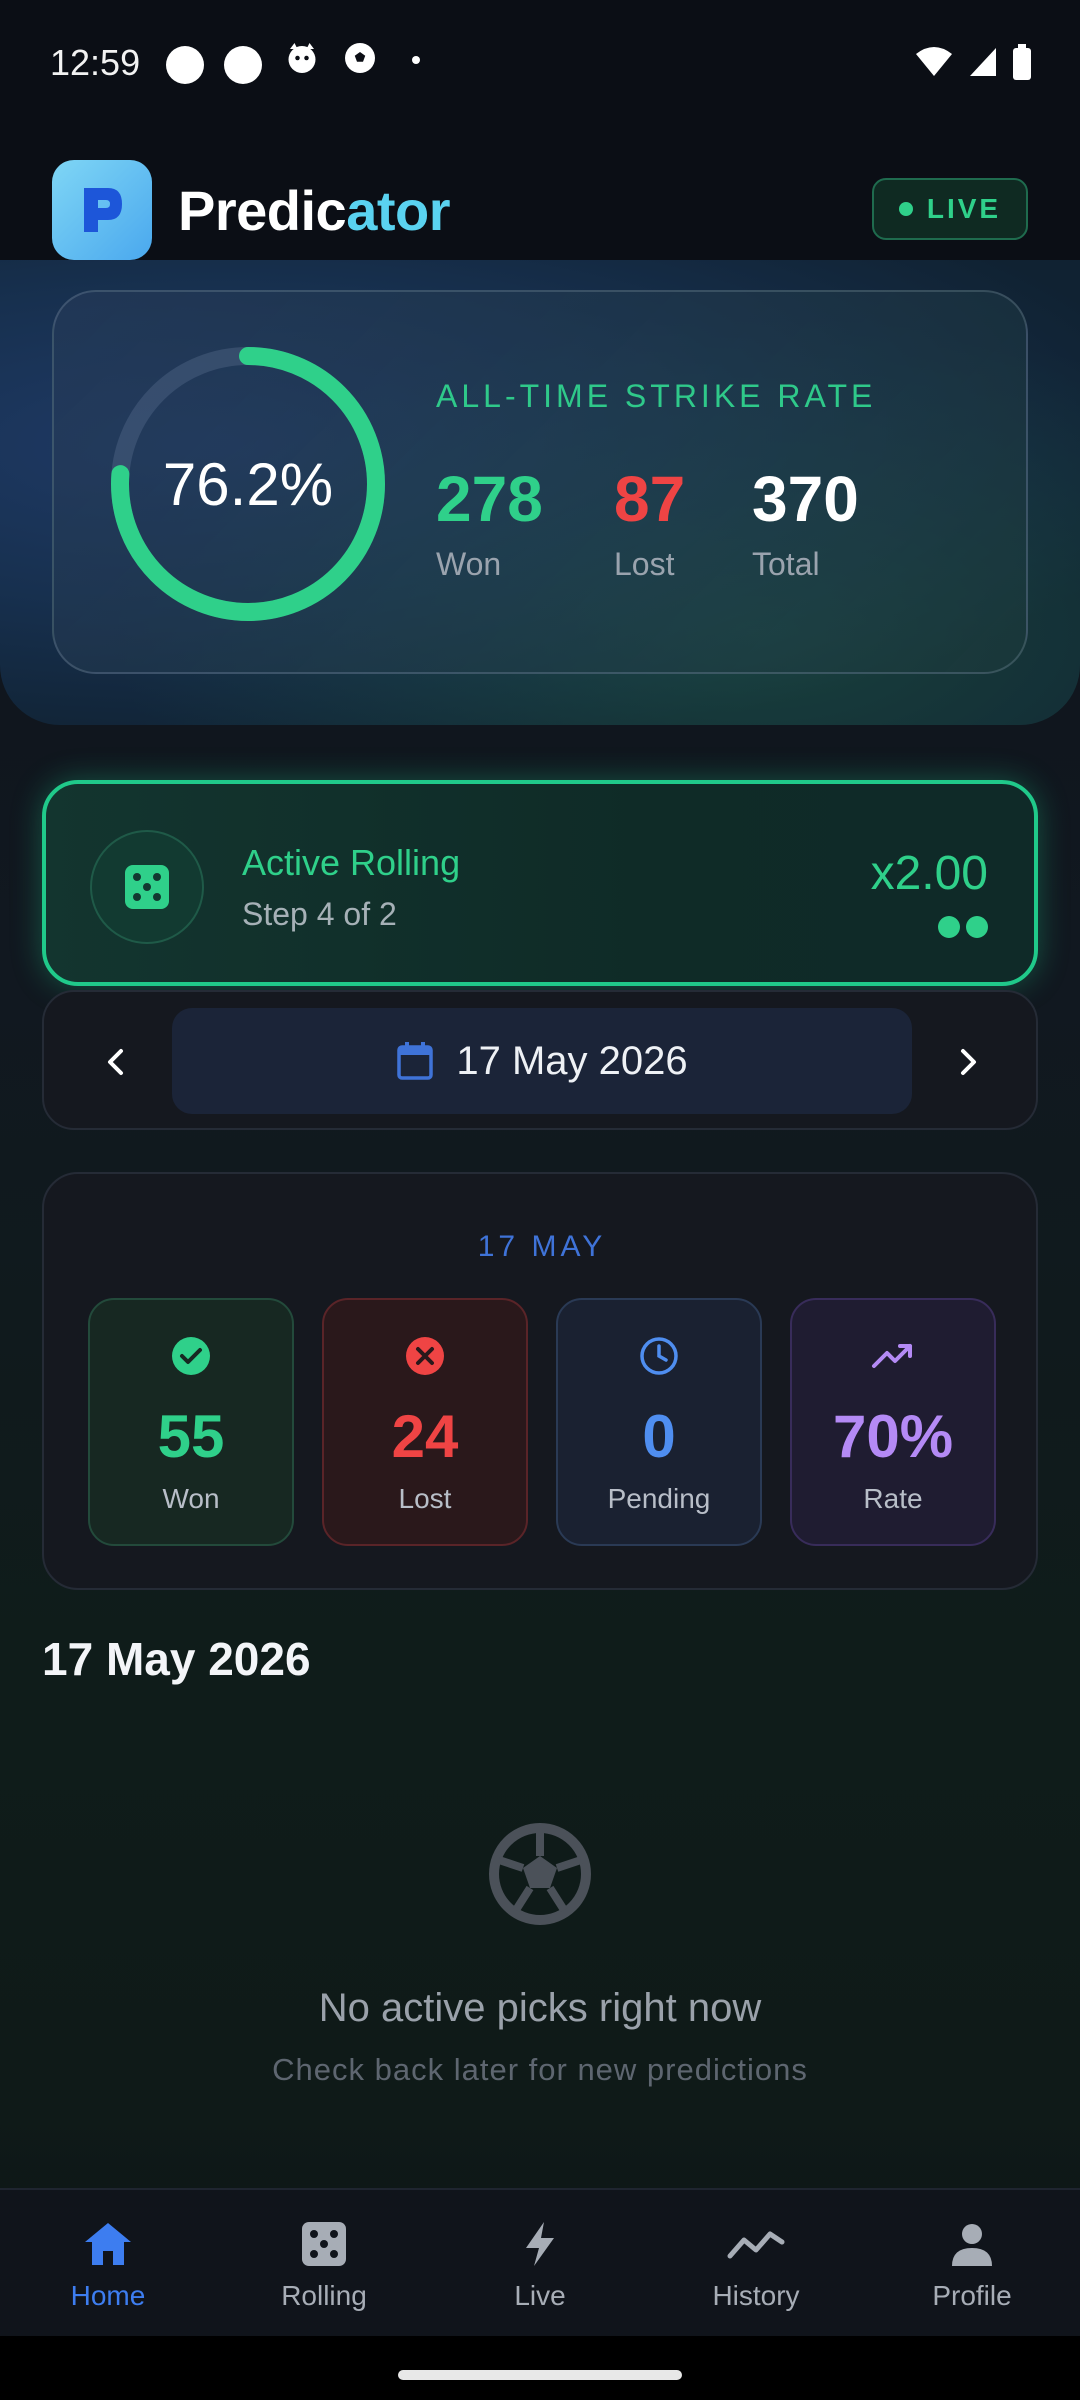  What do you see at coordinates (656, 396) in the screenshot?
I see `strike-rate-label: ALL-TIME STRIKE RATE` at bounding box center [656, 396].